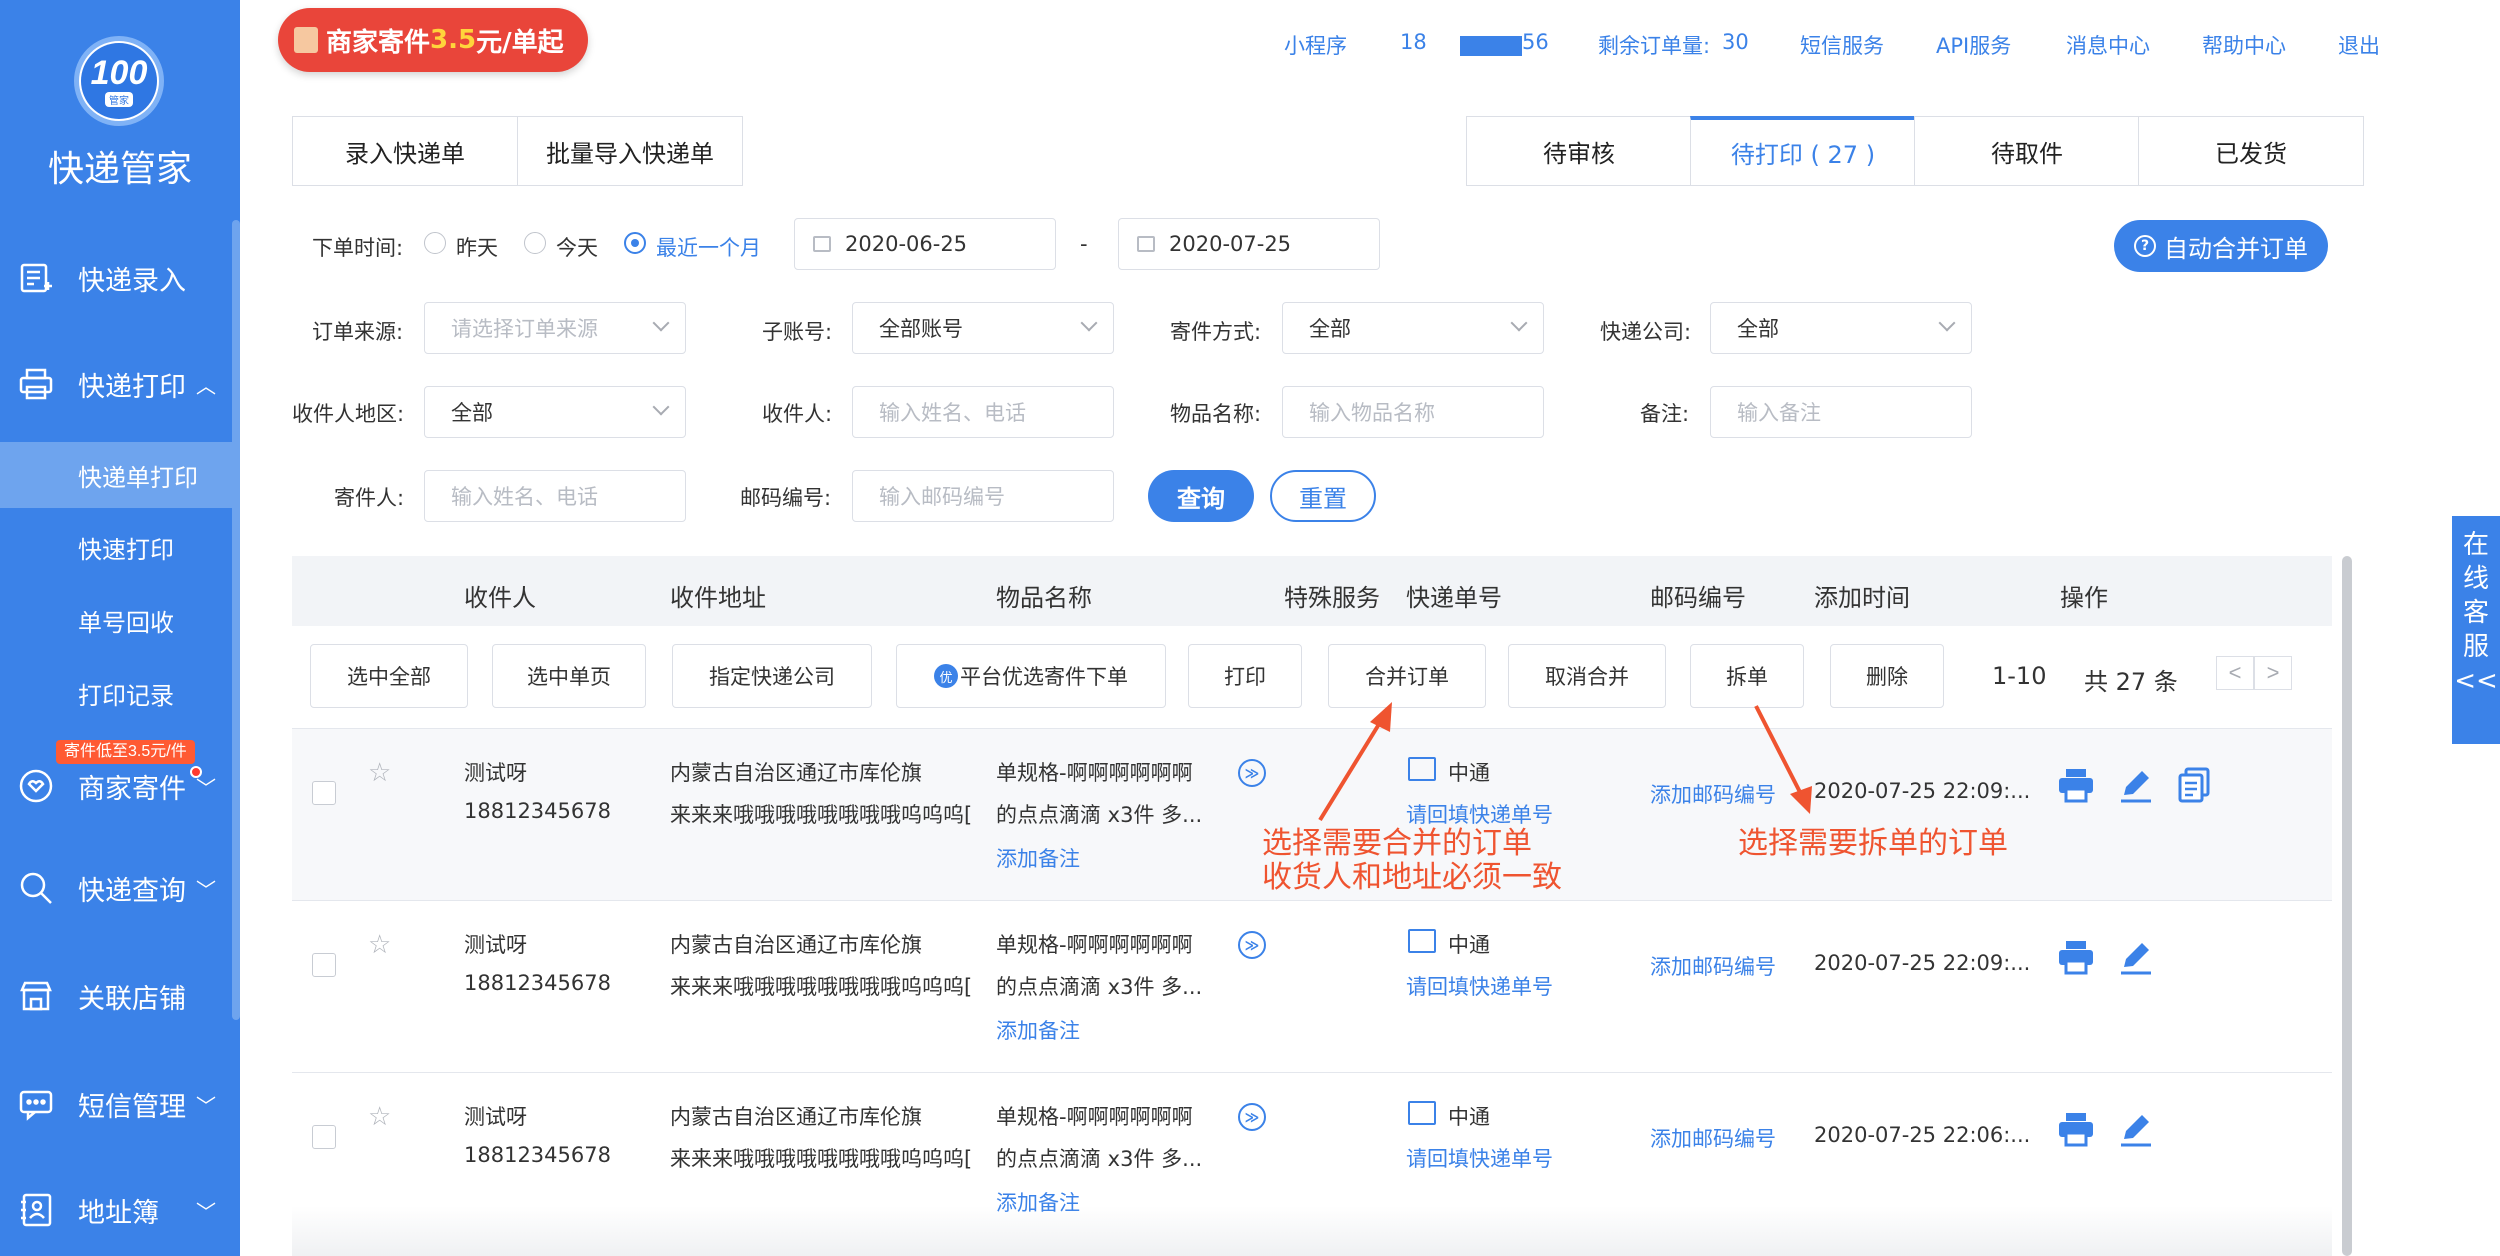  Describe the element at coordinates (1315, 45) in the screenshot. I see `mini-program-link: 小程序` at that location.